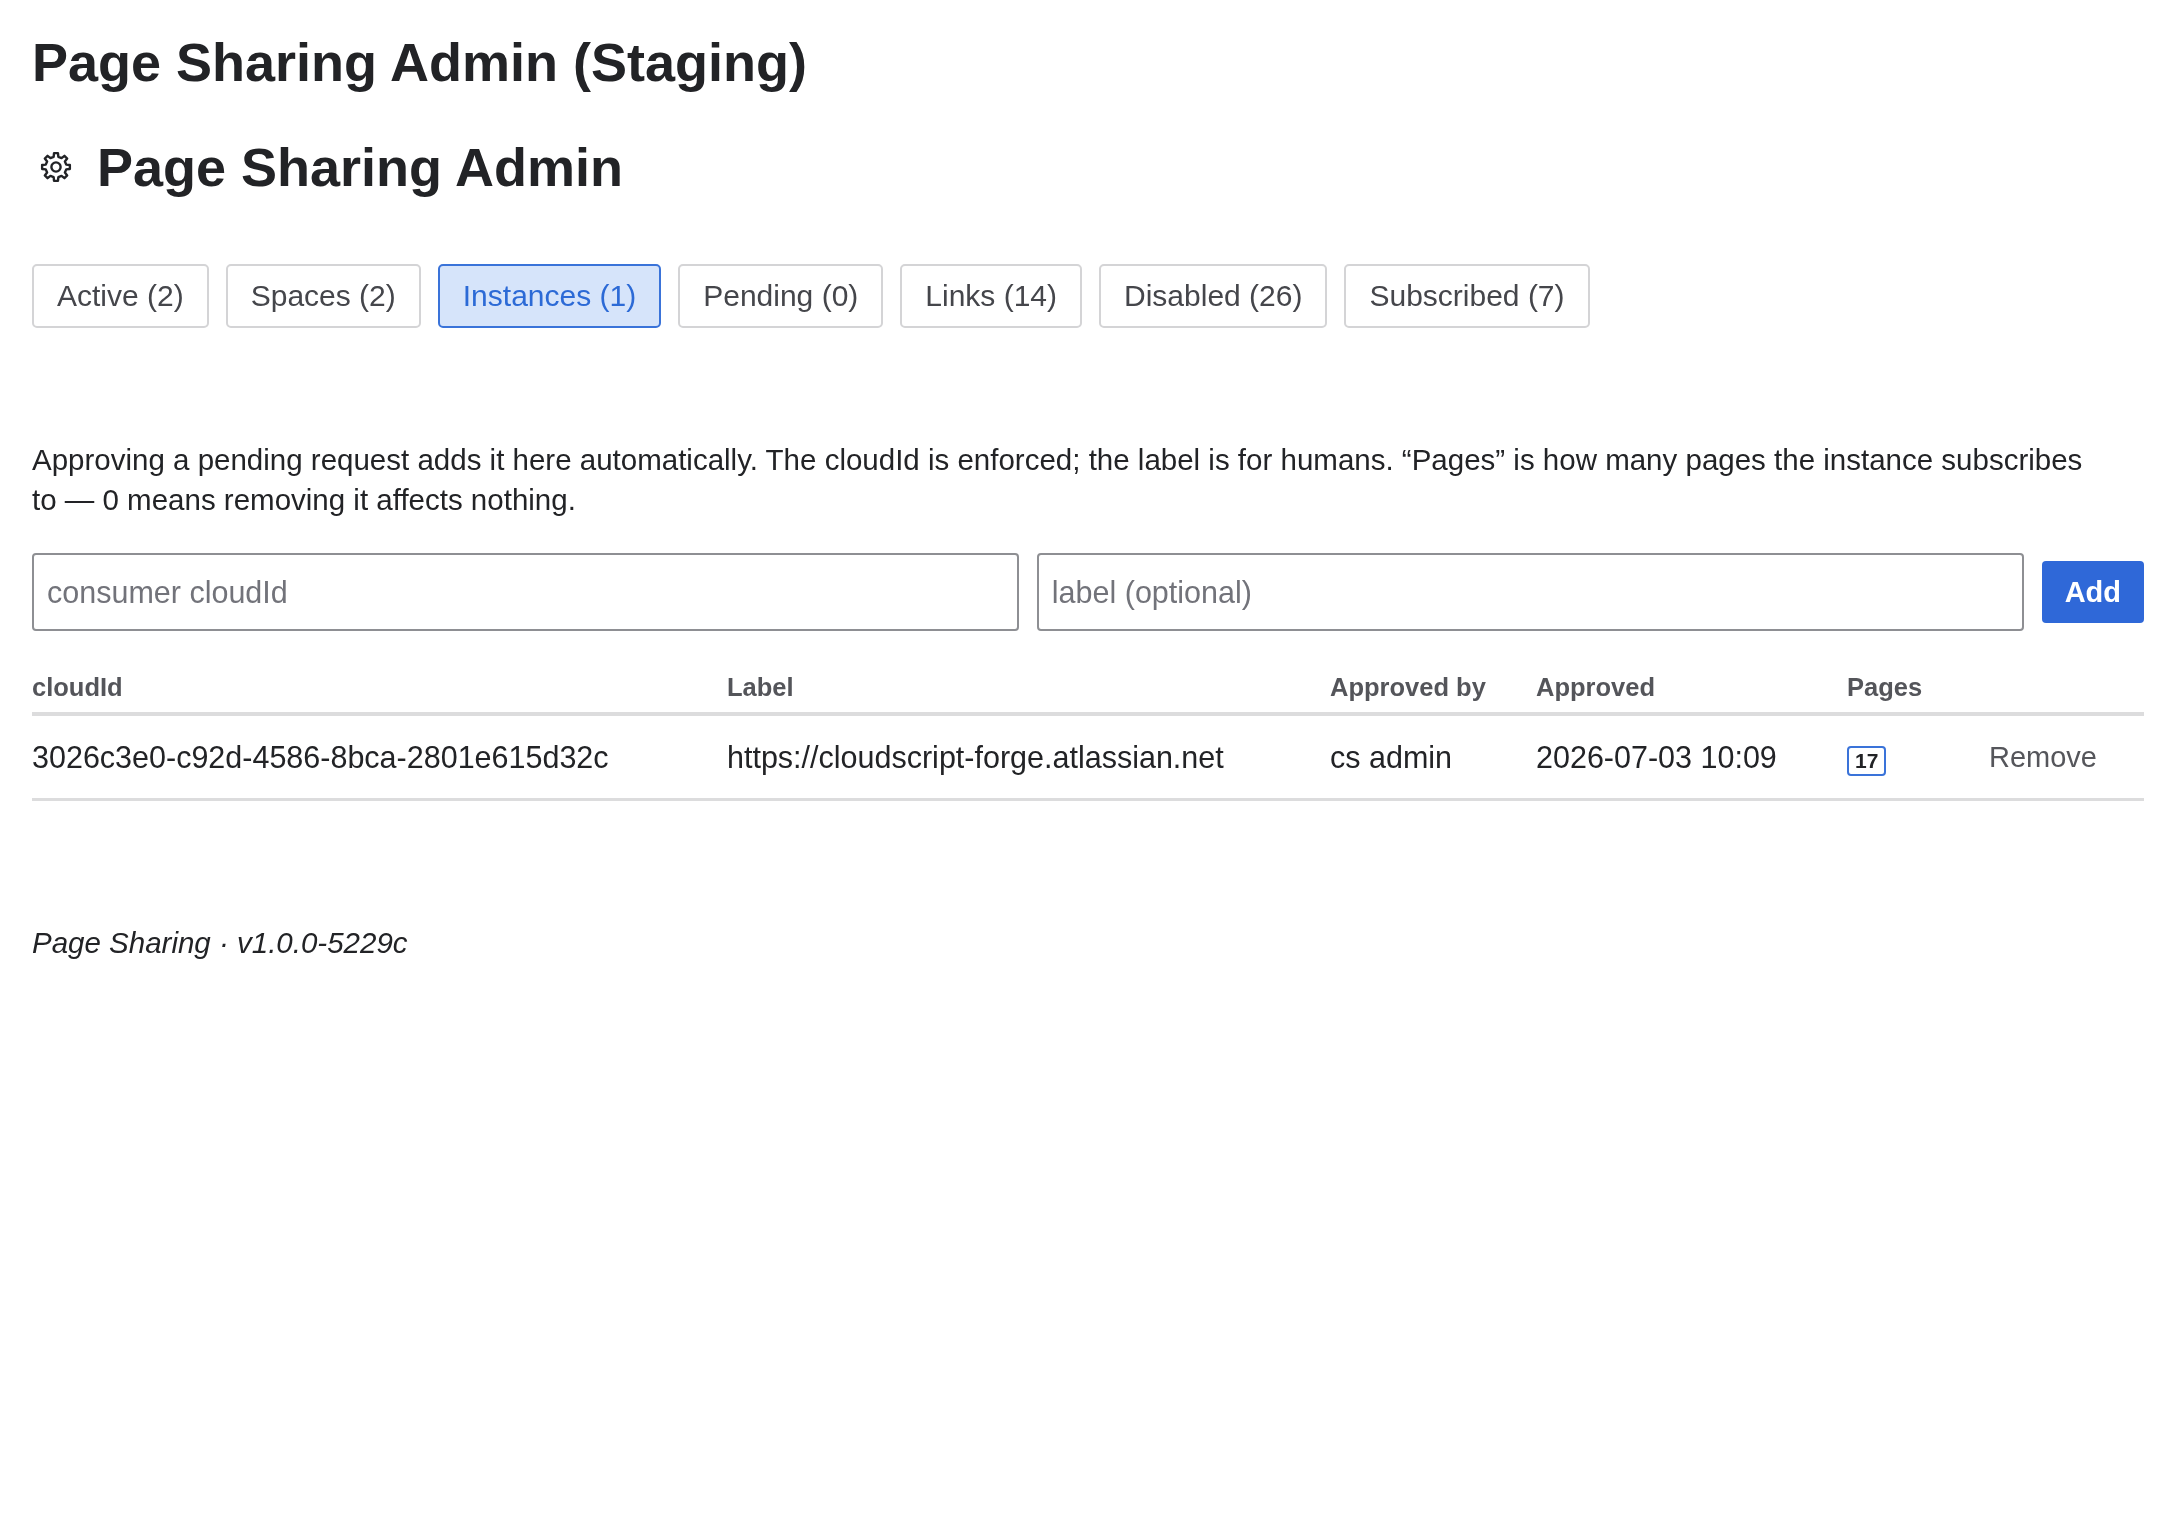 Image resolution: width=2184 pixels, height=1526 pixels. What do you see at coordinates (1530, 592) in the screenshot?
I see `label-input: label (optional)` at bounding box center [1530, 592].